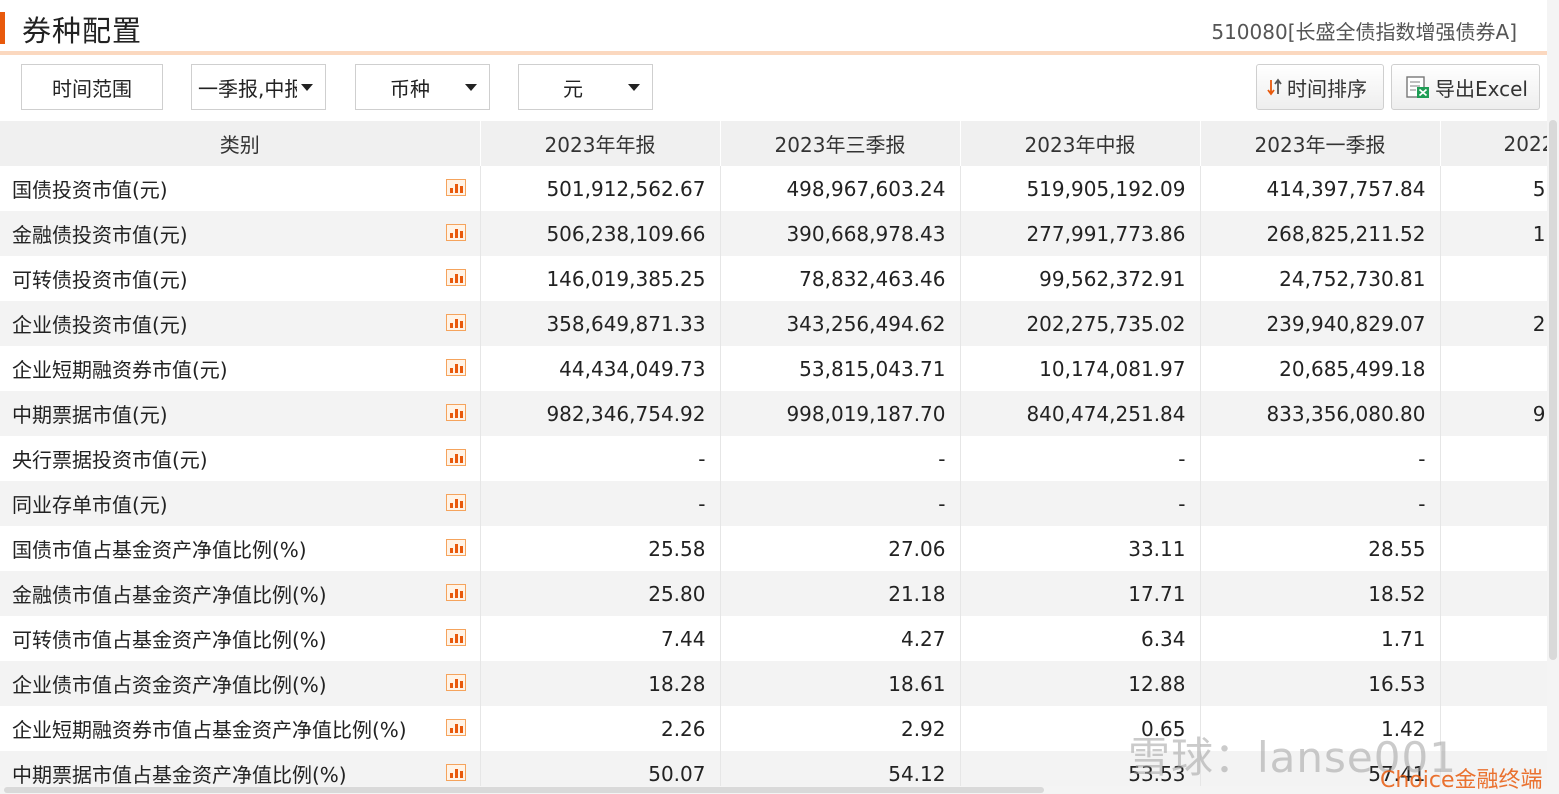  What do you see at coordinates (120, 370) in the screenshot?
I see `row-category-label: 企业短期融资券市值(元)` at bounding box center [120, 370].